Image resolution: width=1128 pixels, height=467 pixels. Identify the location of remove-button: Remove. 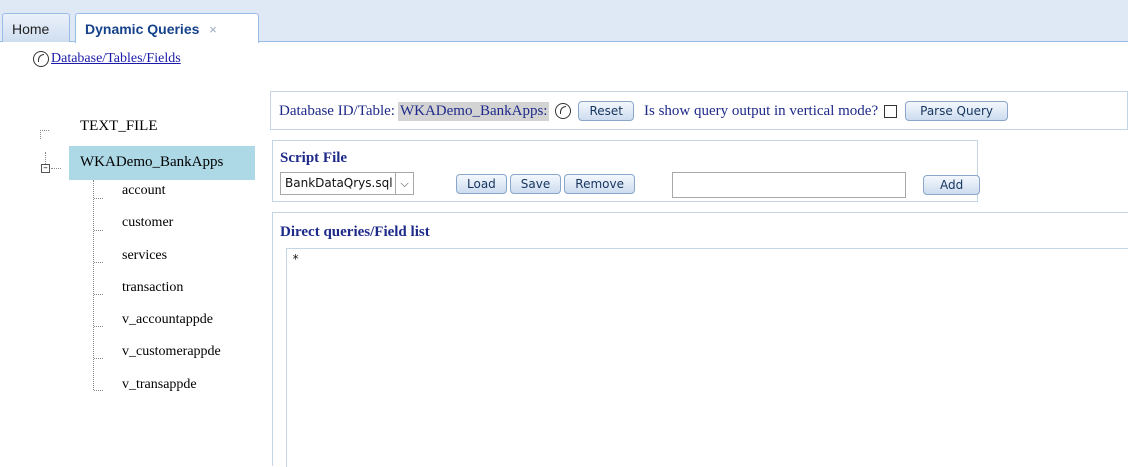
(599, 184).